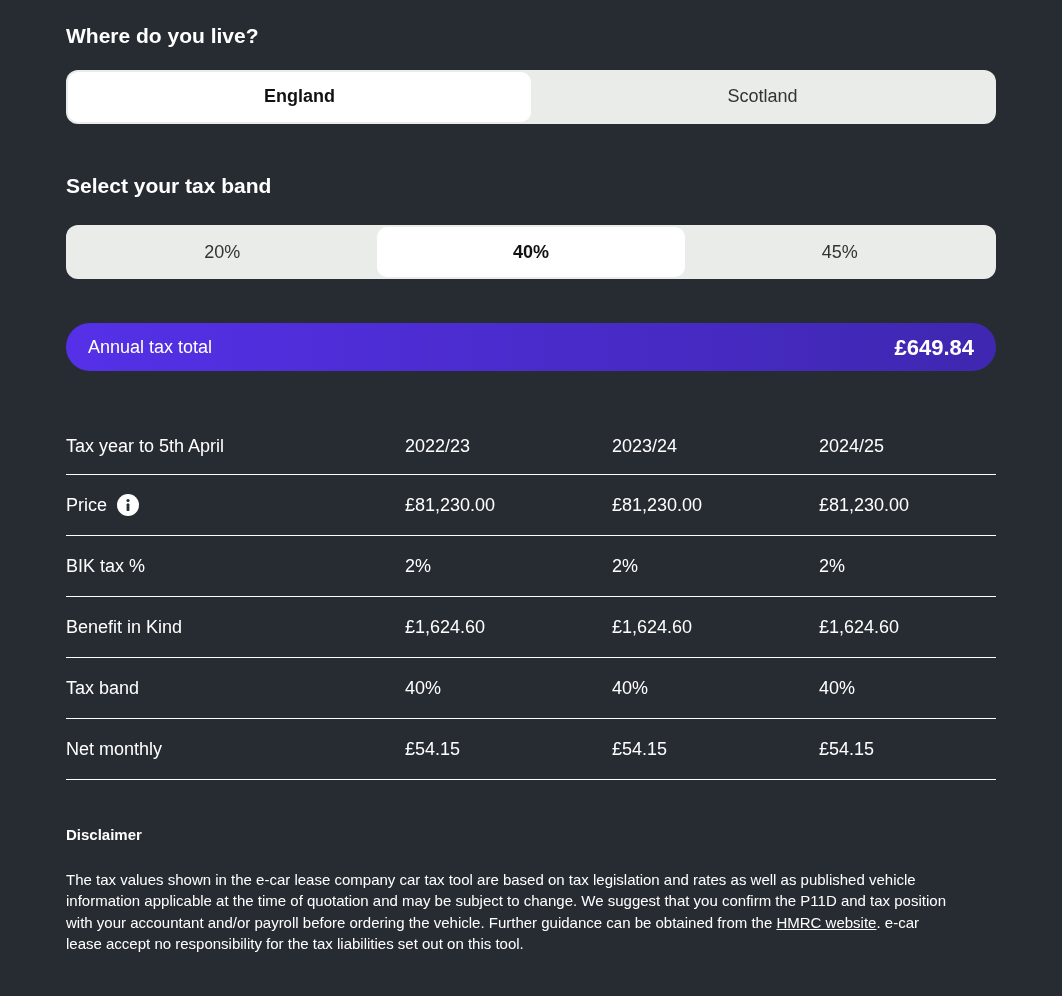  I want to click on tax-band-option: 45%, so click(839, 252).